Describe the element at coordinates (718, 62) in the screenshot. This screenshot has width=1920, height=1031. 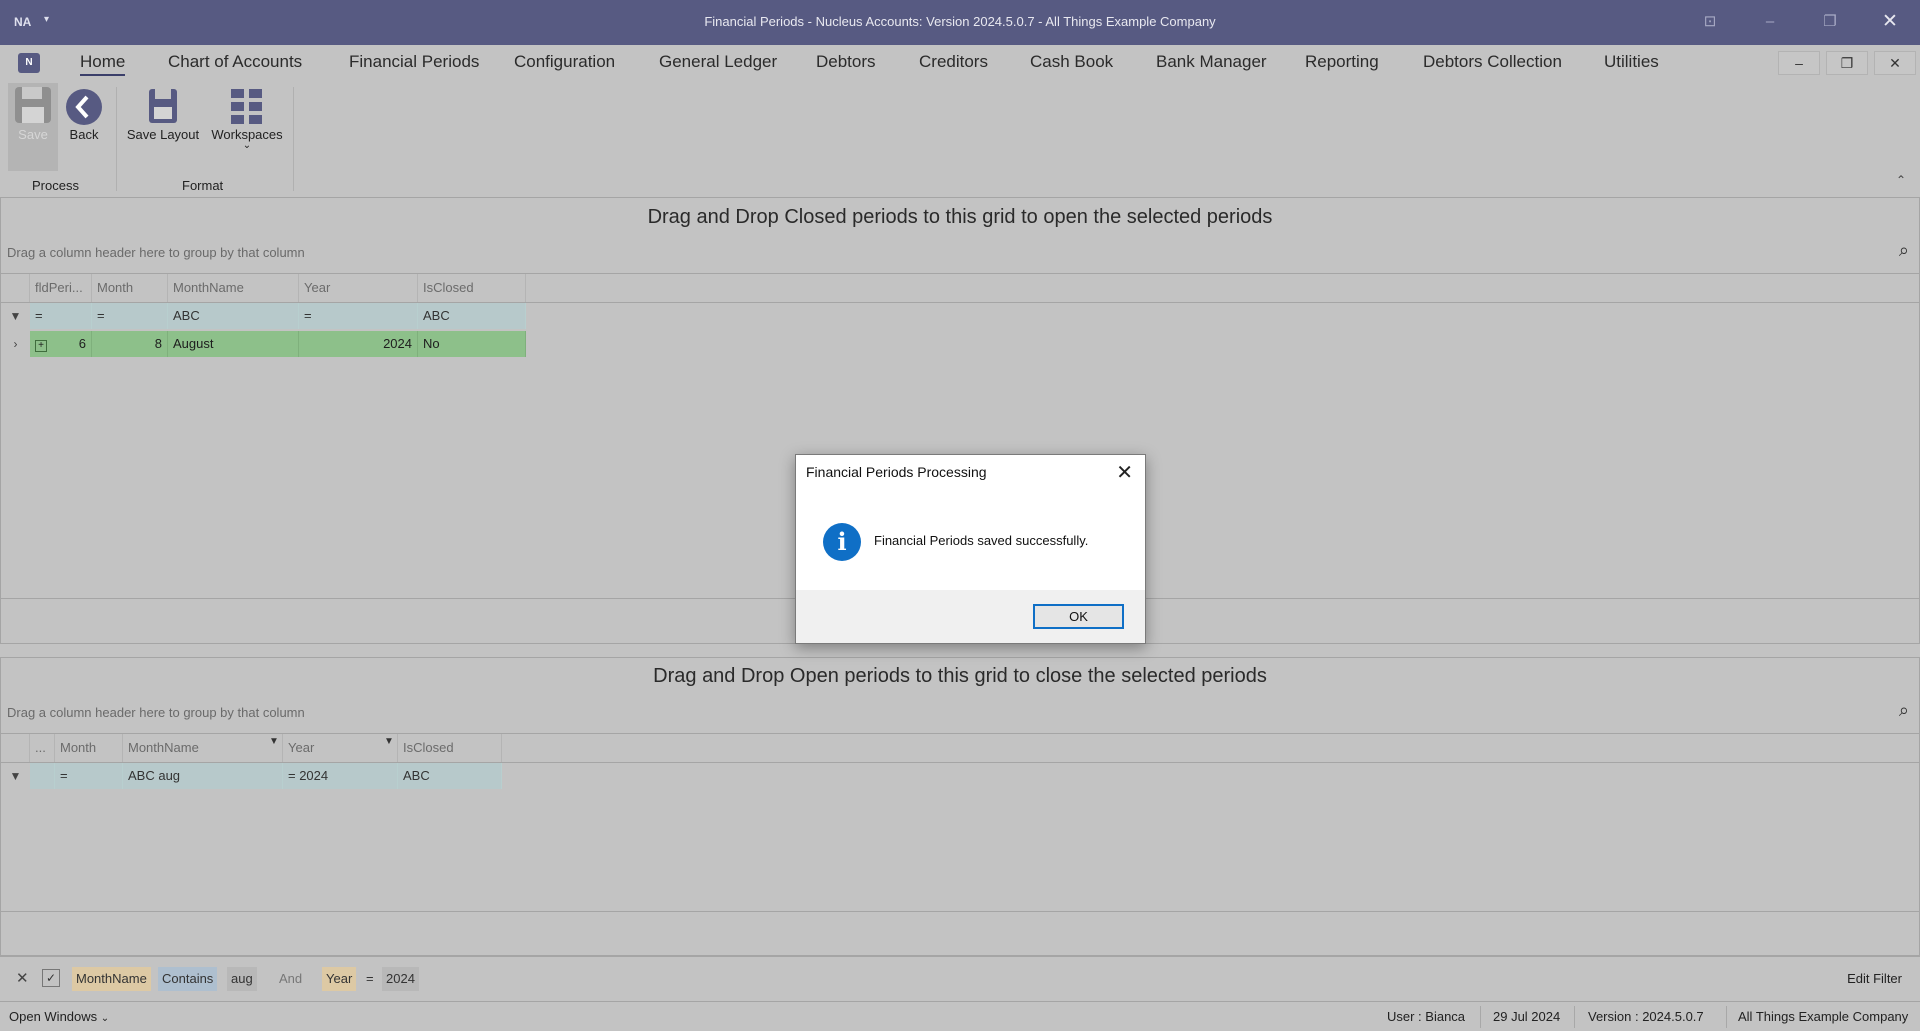
I see `menu-general-ledger: General Ledger` at that location.